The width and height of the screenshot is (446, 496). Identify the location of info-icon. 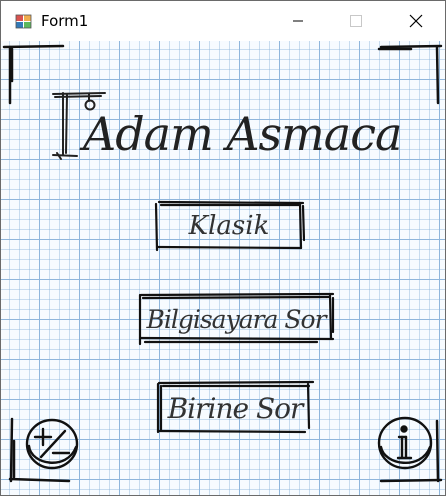
(405, 443).